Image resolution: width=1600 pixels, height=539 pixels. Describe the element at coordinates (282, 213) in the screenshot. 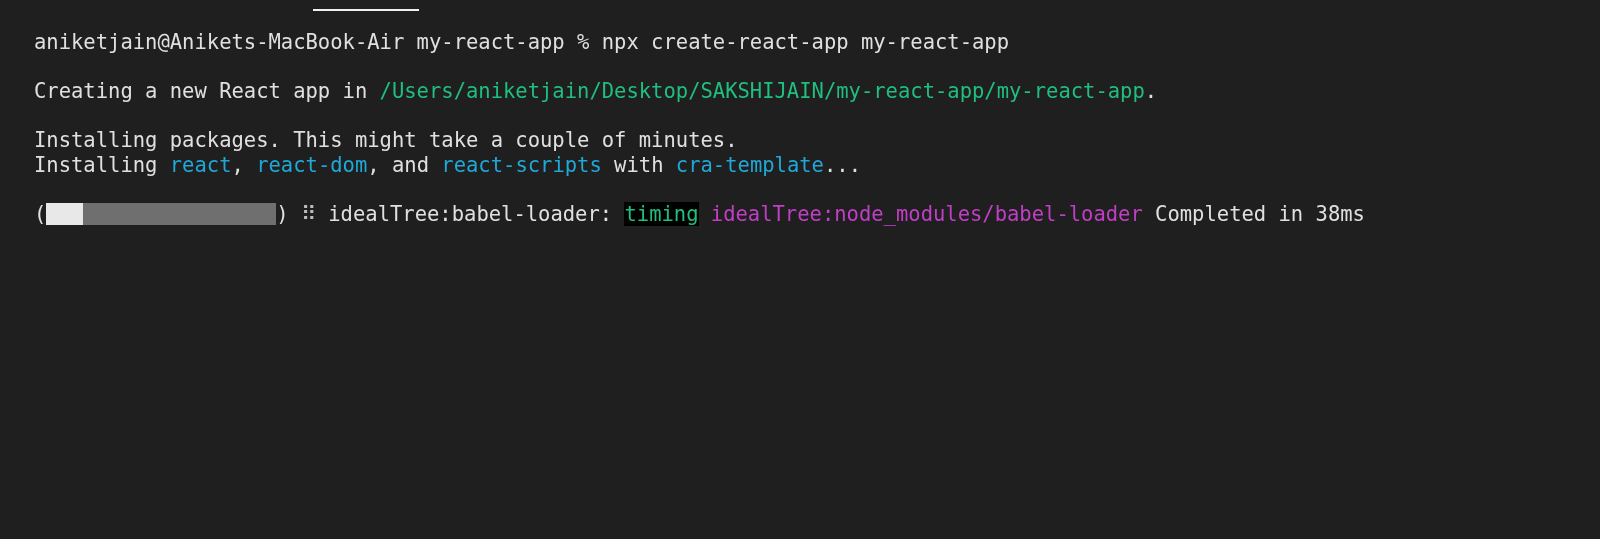

I see `terminal-text: )` at that location.